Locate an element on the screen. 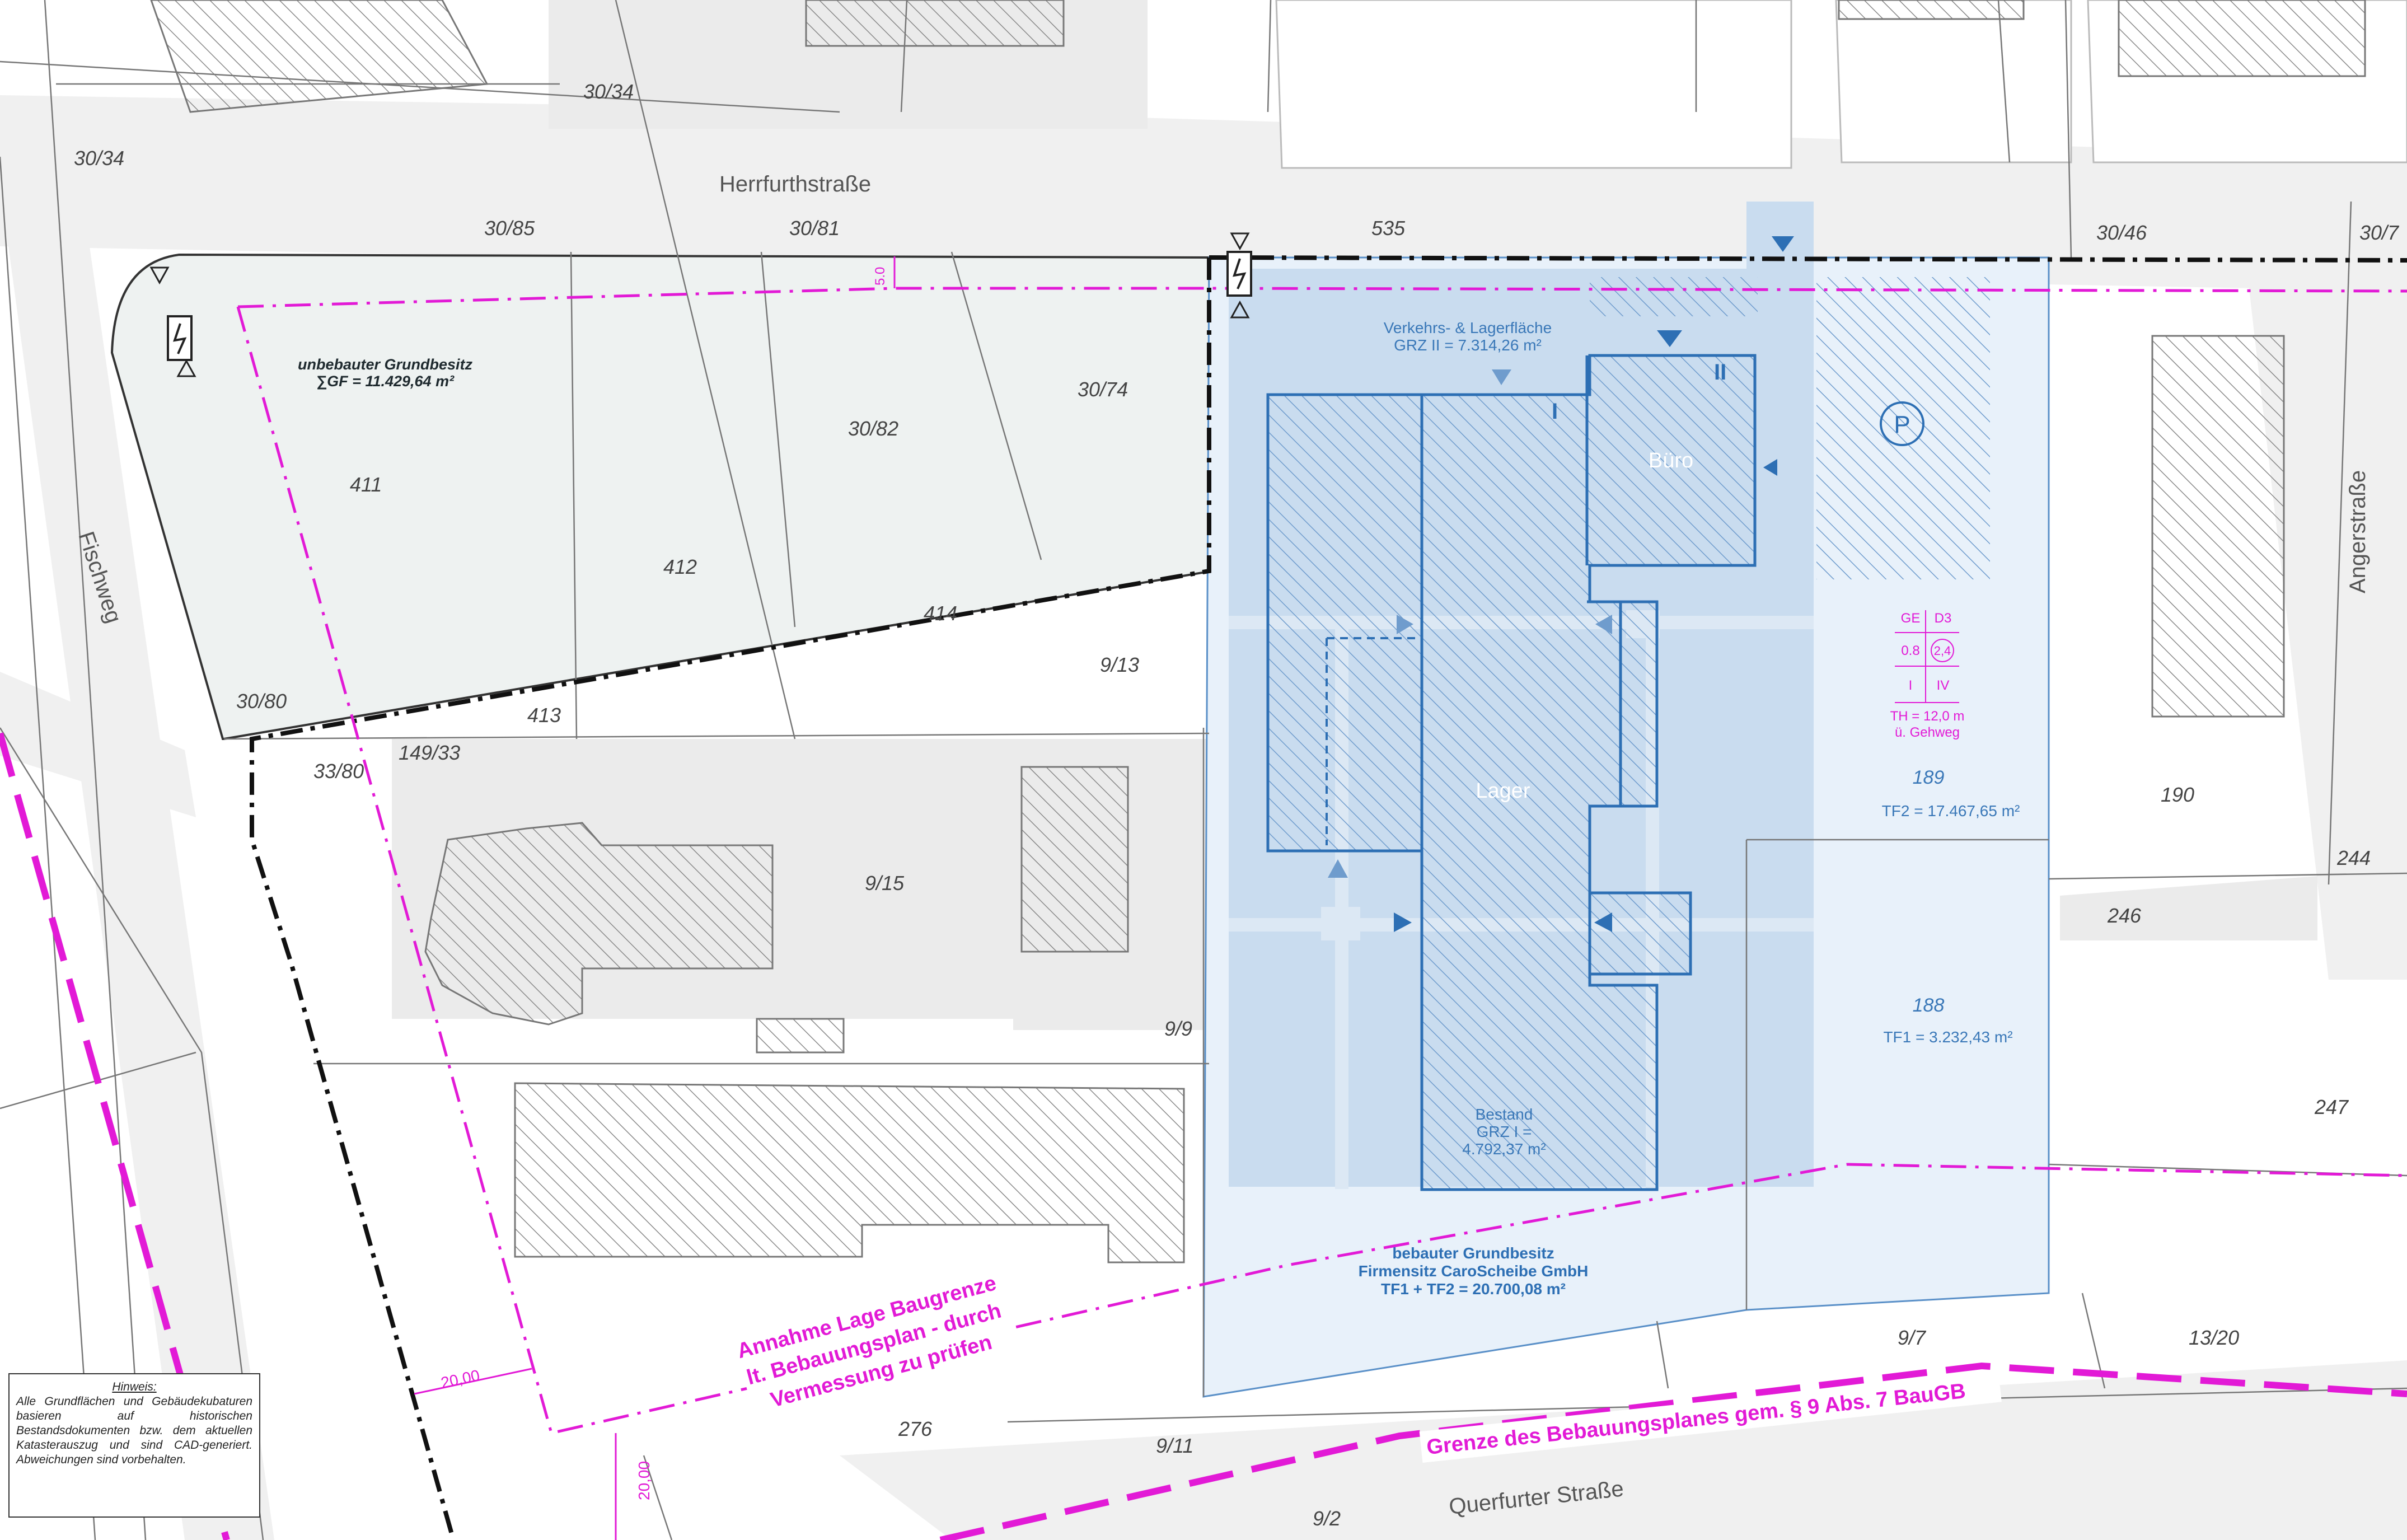  street-angerstrasse: Angerstraße is located at coordinates (2357, 531).